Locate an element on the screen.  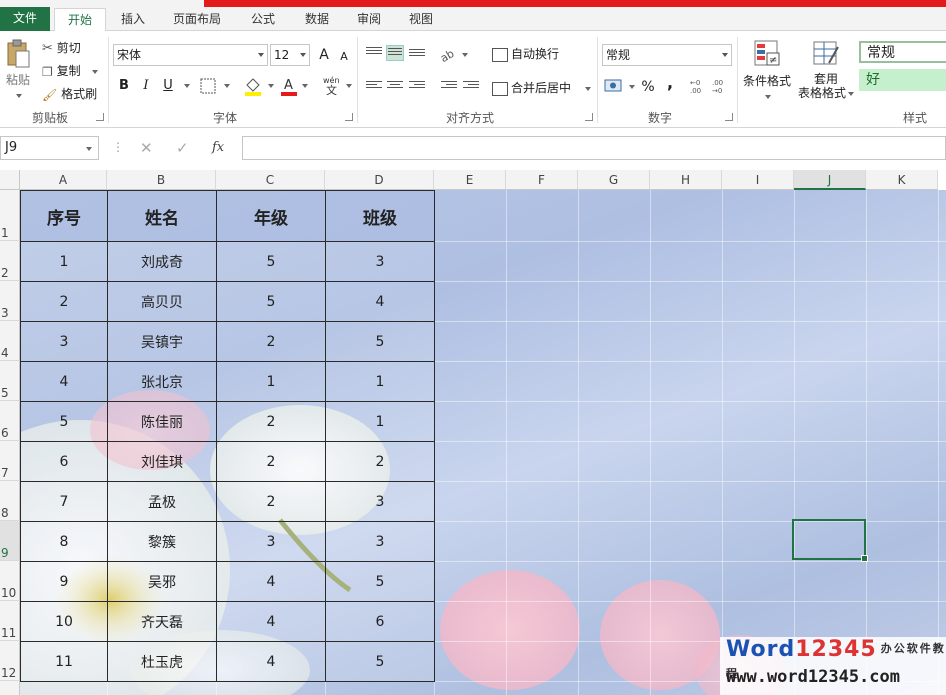
table-cell-name: 吴邪 is located at coordinates (162, 581).